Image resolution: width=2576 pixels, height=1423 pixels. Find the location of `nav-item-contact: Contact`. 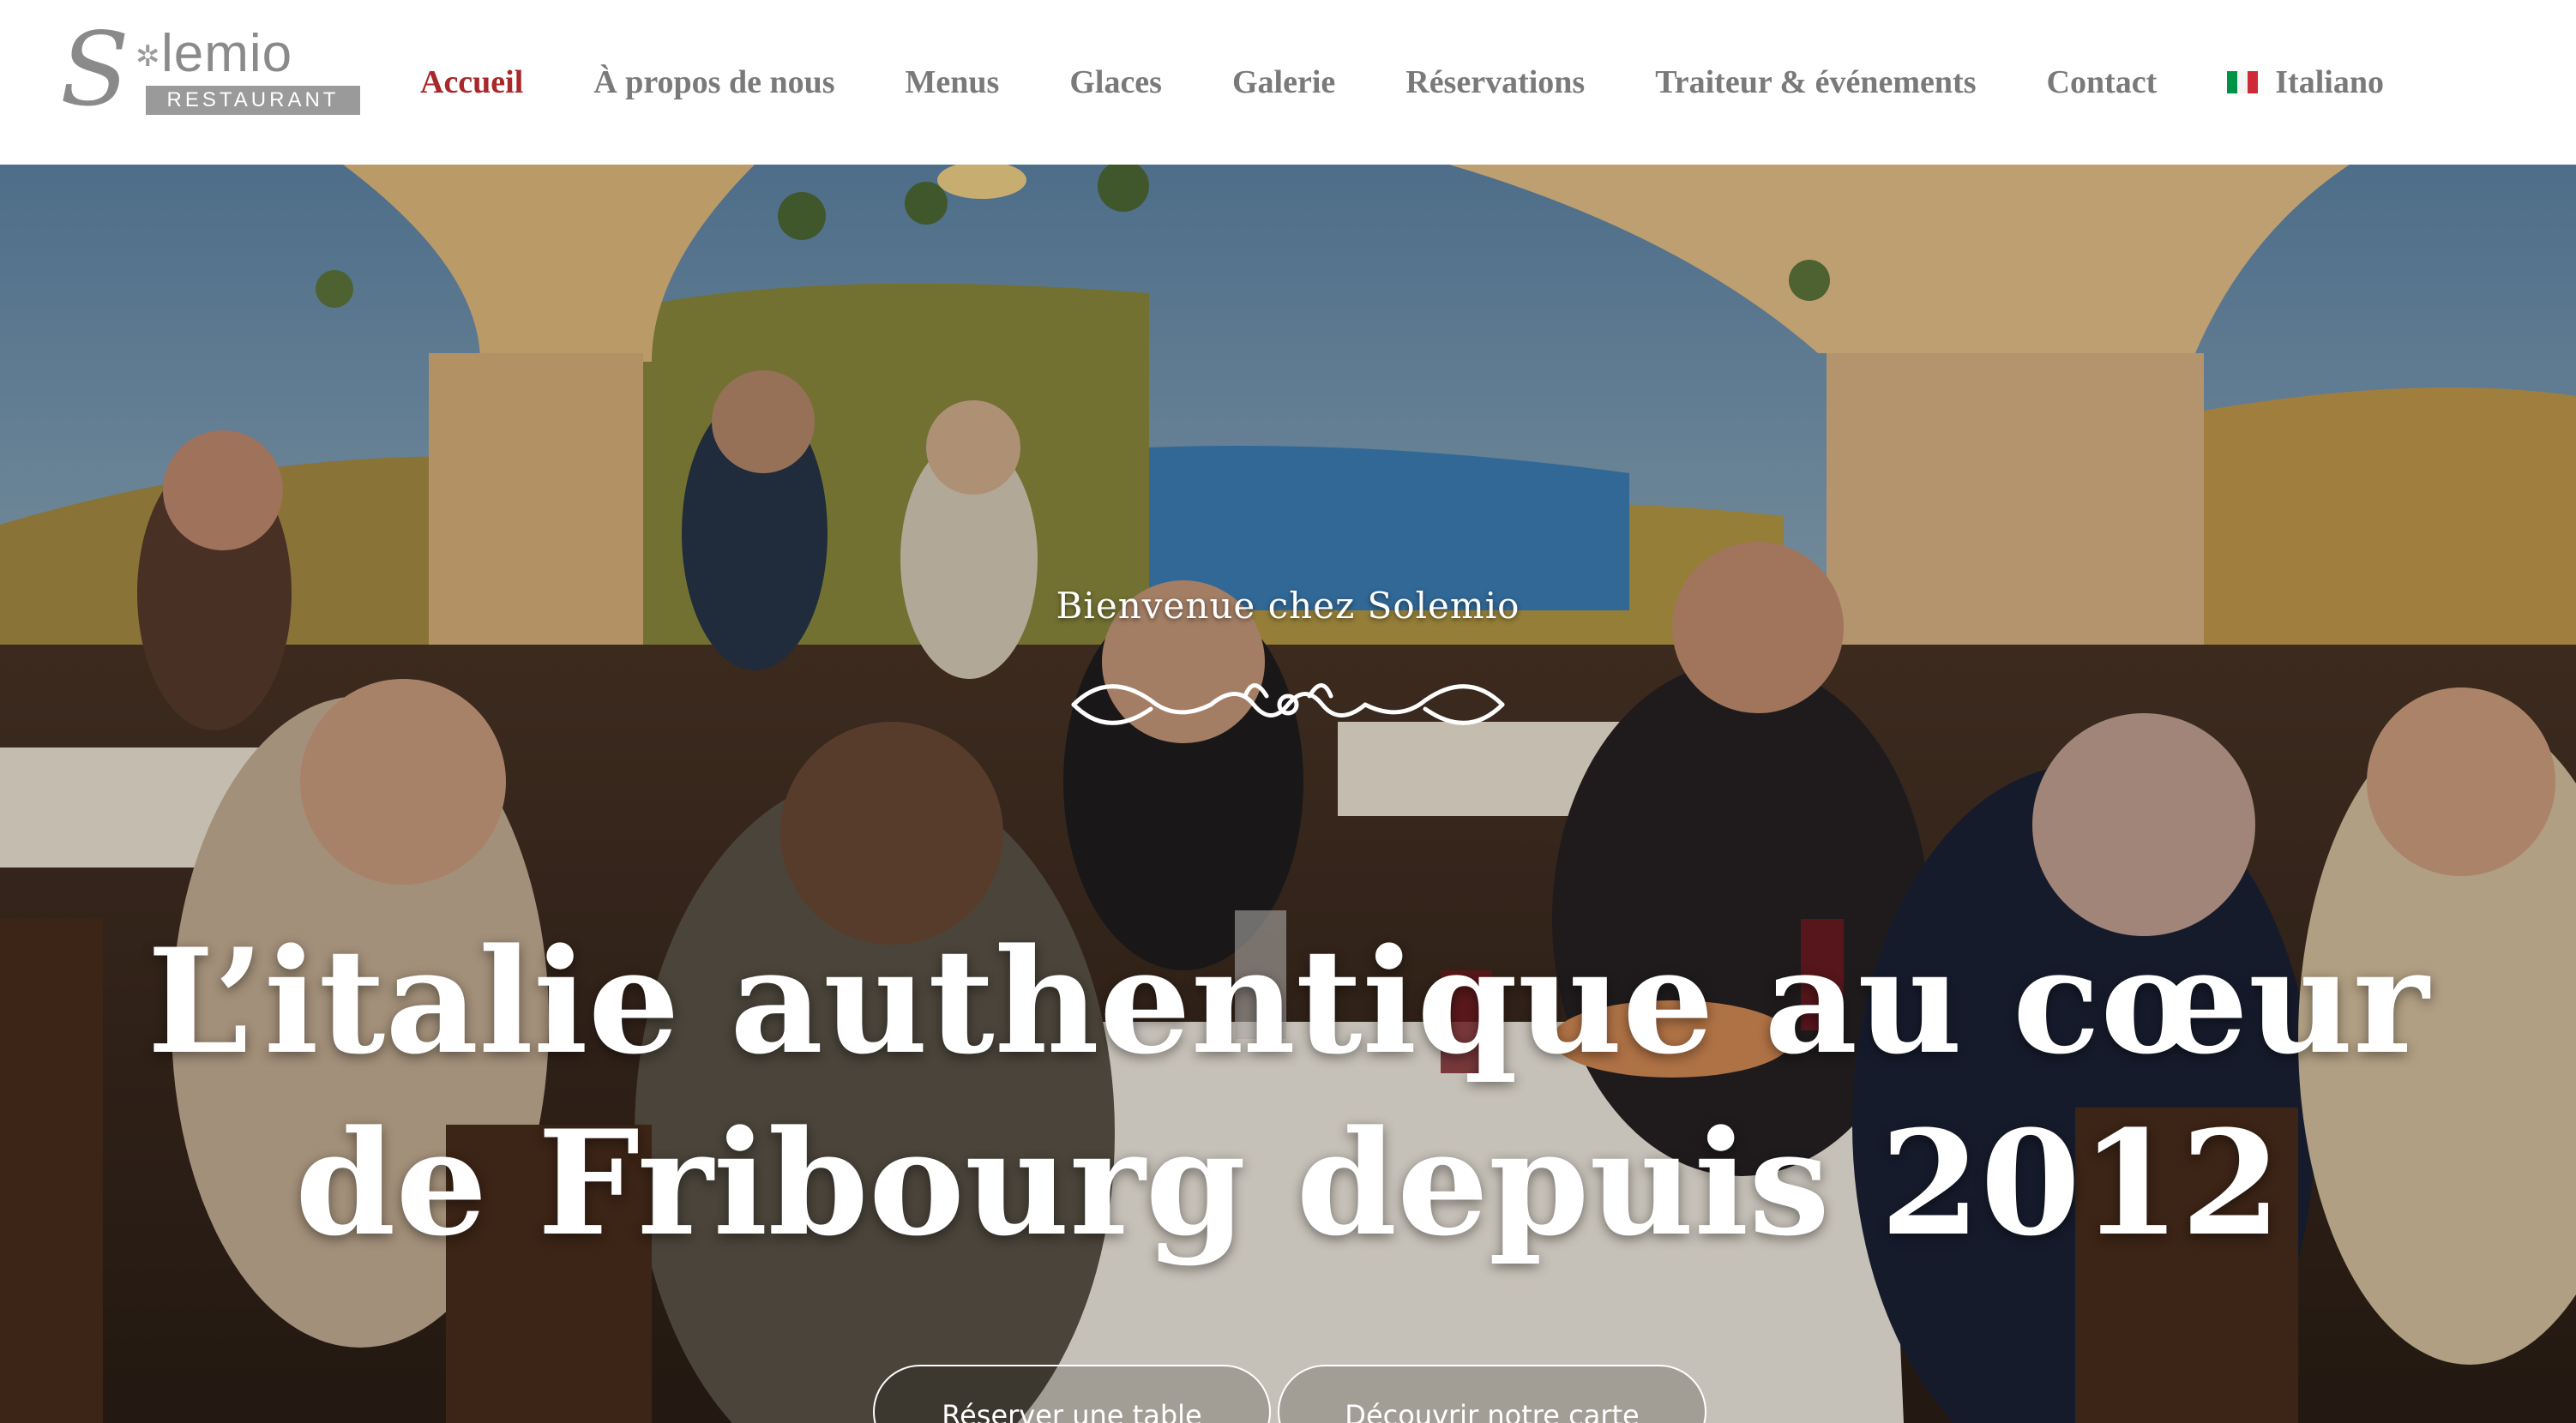

nav-item-contact: Contact is located at coordinates (2102, 82).